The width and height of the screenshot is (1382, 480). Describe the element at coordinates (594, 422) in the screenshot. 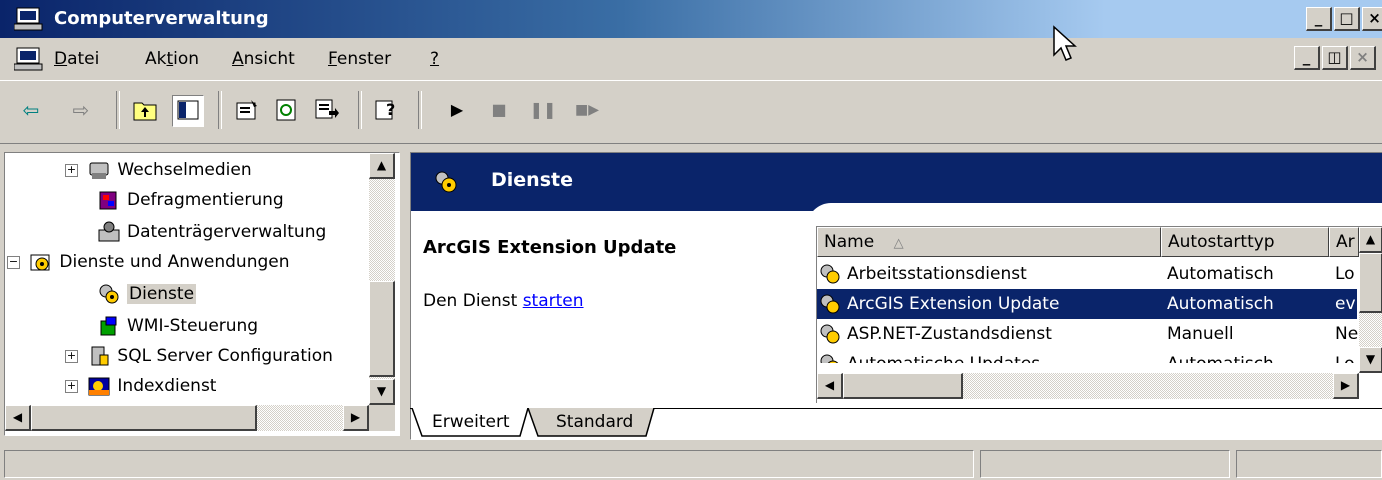

I see `tab-standard: Standard` at that location.